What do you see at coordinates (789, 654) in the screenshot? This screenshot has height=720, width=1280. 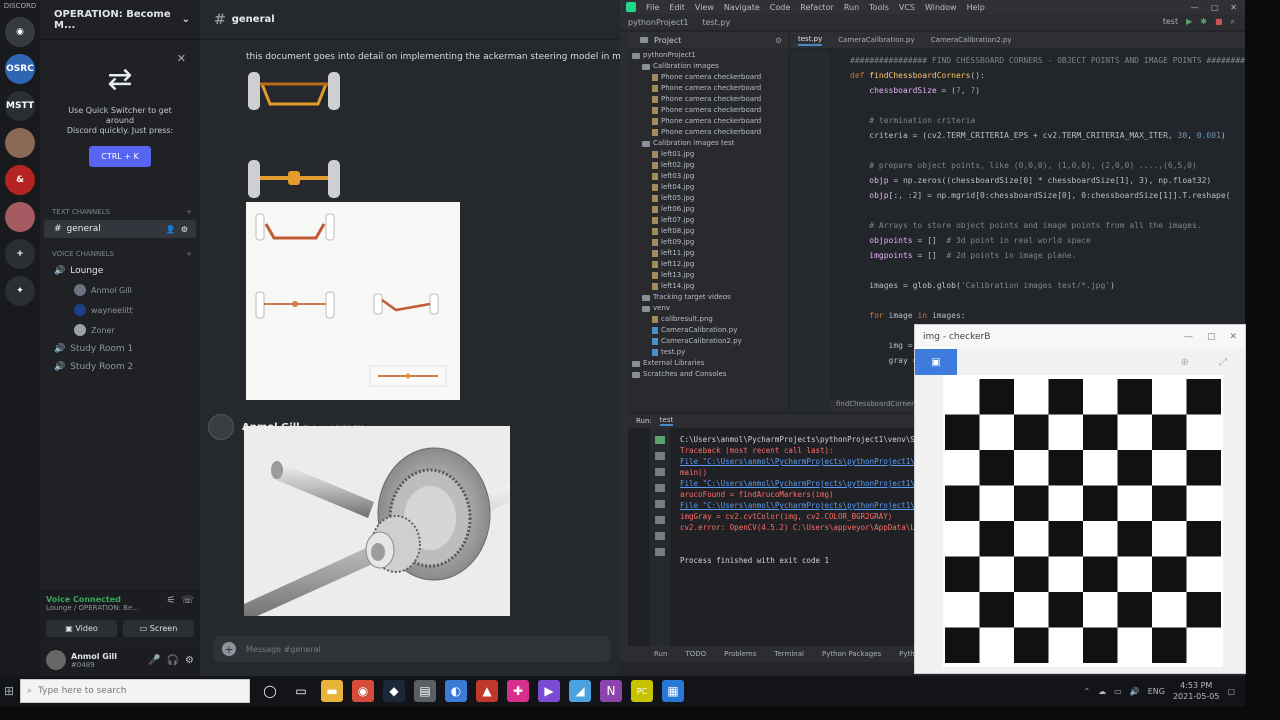 I see `tool-tab-terminal: Terminal` at bounding box center [789, 654].